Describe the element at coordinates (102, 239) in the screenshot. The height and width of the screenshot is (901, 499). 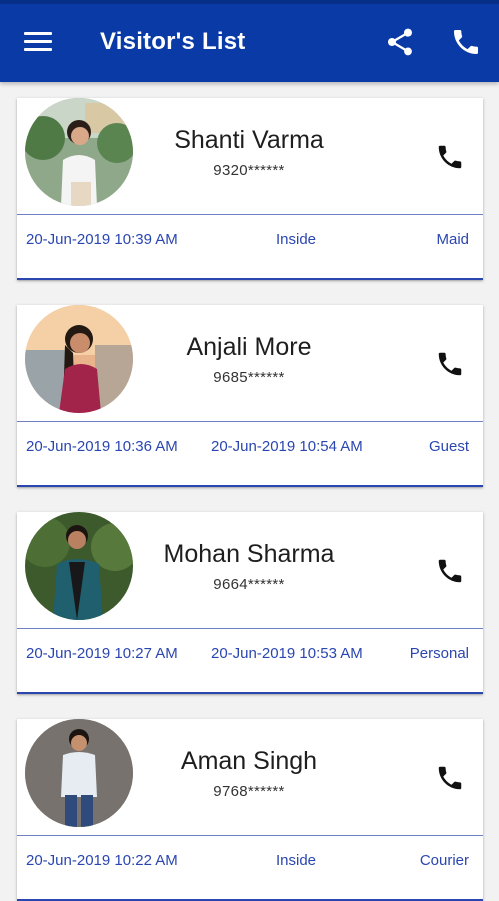
I see `in-time: 20-Jun-2019 10:39 AM` at that location.